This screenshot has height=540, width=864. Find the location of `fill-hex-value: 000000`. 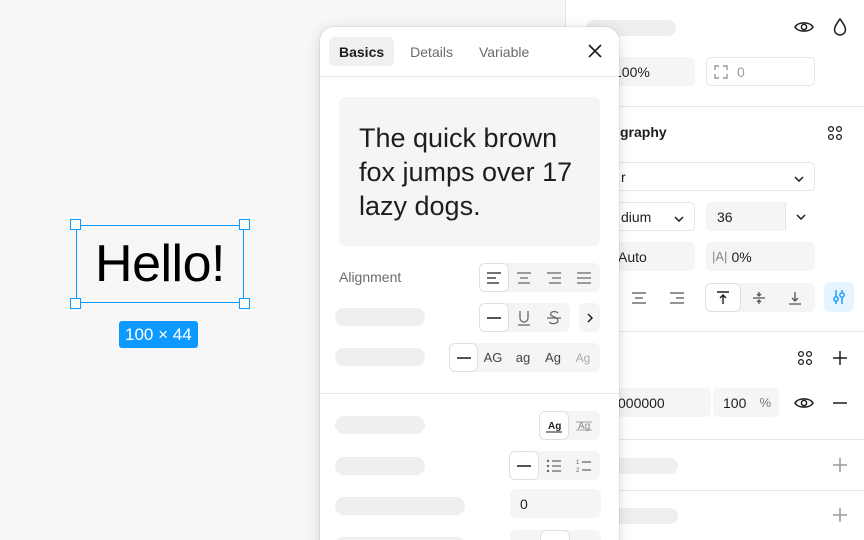

fill-hex-value: 000000 is located at coordinates (641, 402).